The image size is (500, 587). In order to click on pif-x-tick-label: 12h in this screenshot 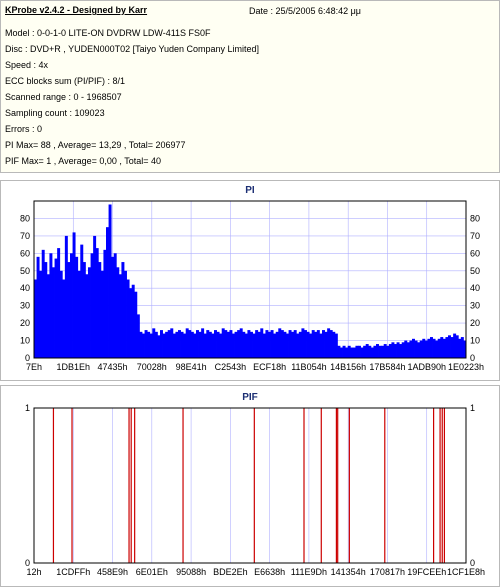, I will do `click(33, 572)`.